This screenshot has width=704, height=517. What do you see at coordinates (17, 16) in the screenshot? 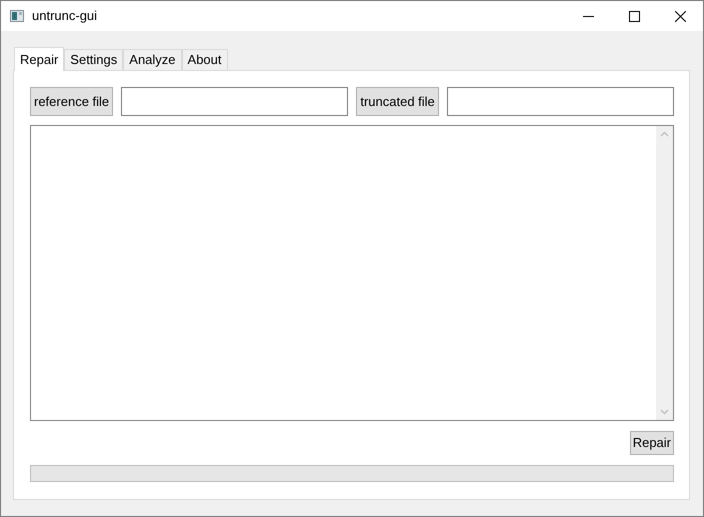
I see `app-icon` at bounding box center [17, 16].